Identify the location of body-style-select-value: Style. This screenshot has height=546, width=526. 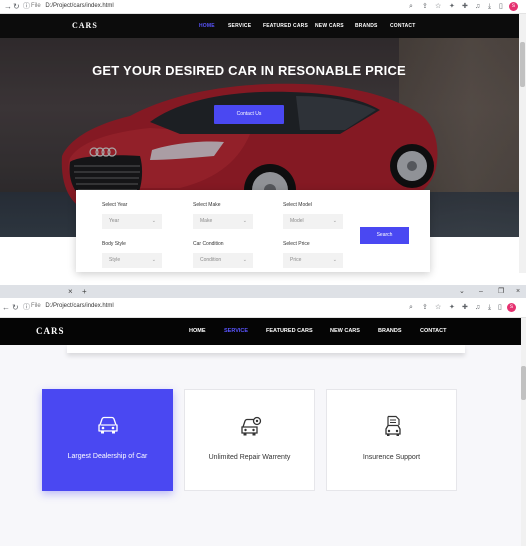
(115, 260).